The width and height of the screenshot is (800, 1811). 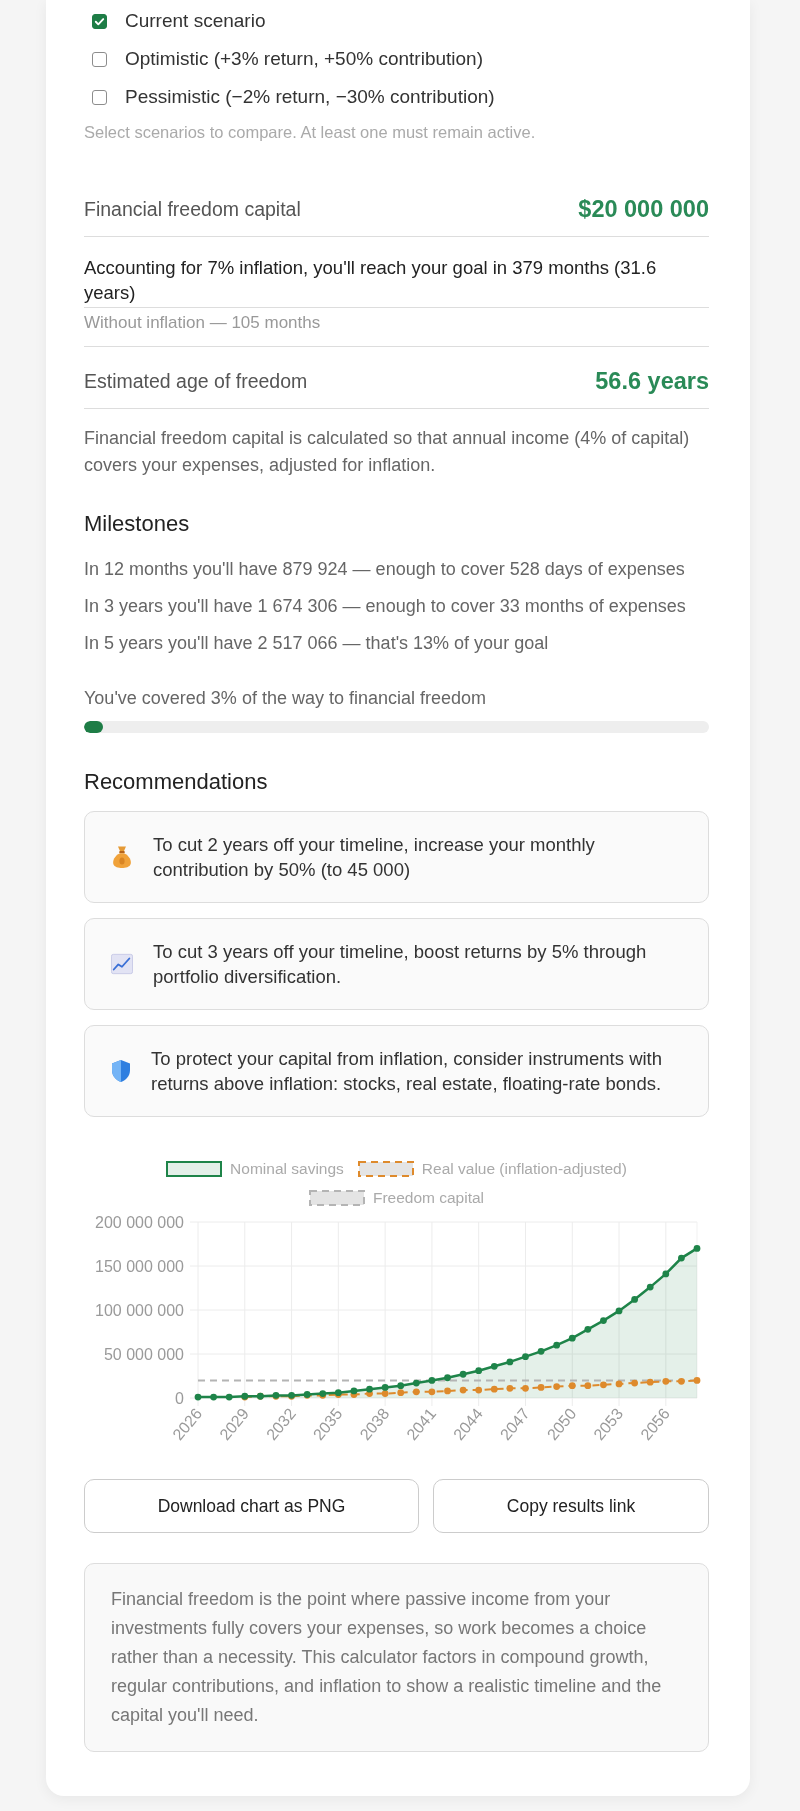 What do you see at coordinates (317, 643) in the screenshot?
I see `milestone-text: In 5 years you'll have 2 517 066 — that's 13% of your goal` at bounding box center [317, 643].